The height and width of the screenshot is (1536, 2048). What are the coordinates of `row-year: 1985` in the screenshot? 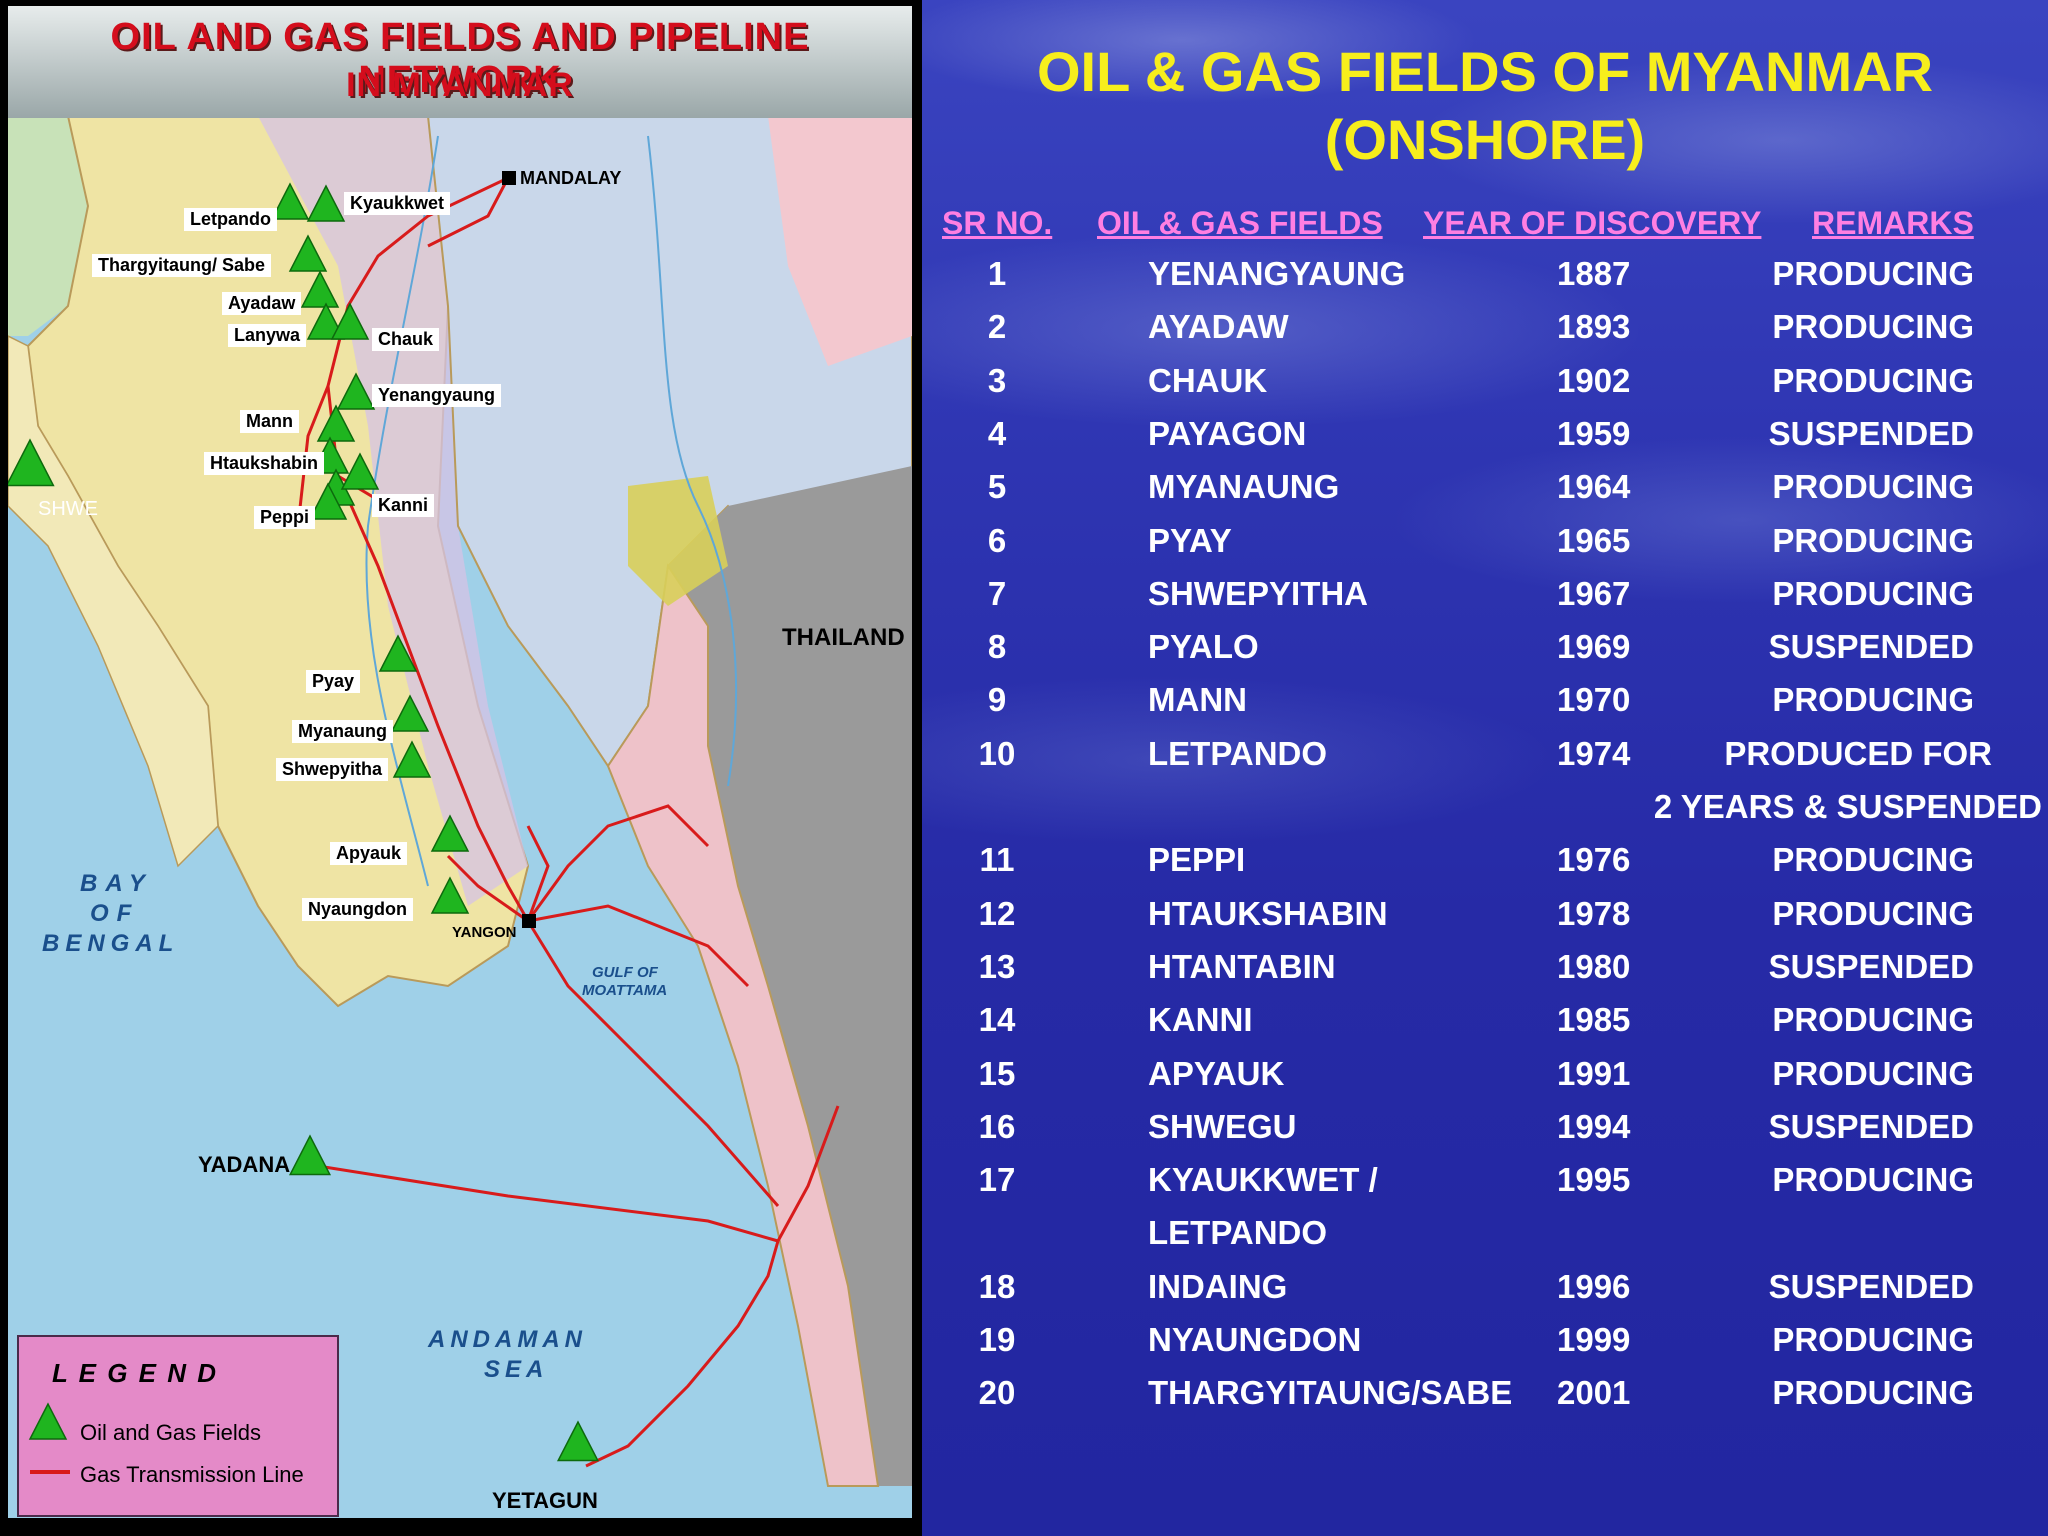 It's located at (1594, 1020).